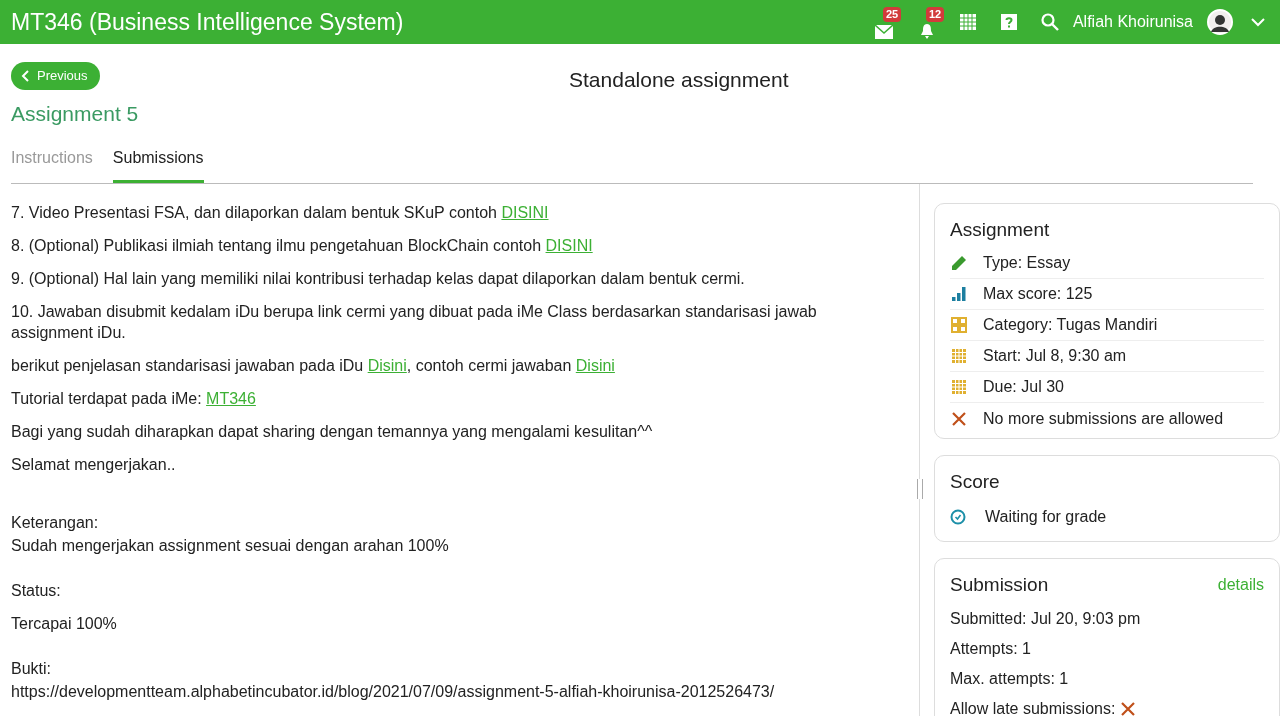  Describe the element at coordinates (75, 114) in the screenshot. I see `assignment-title: Assignment 5` at that location.